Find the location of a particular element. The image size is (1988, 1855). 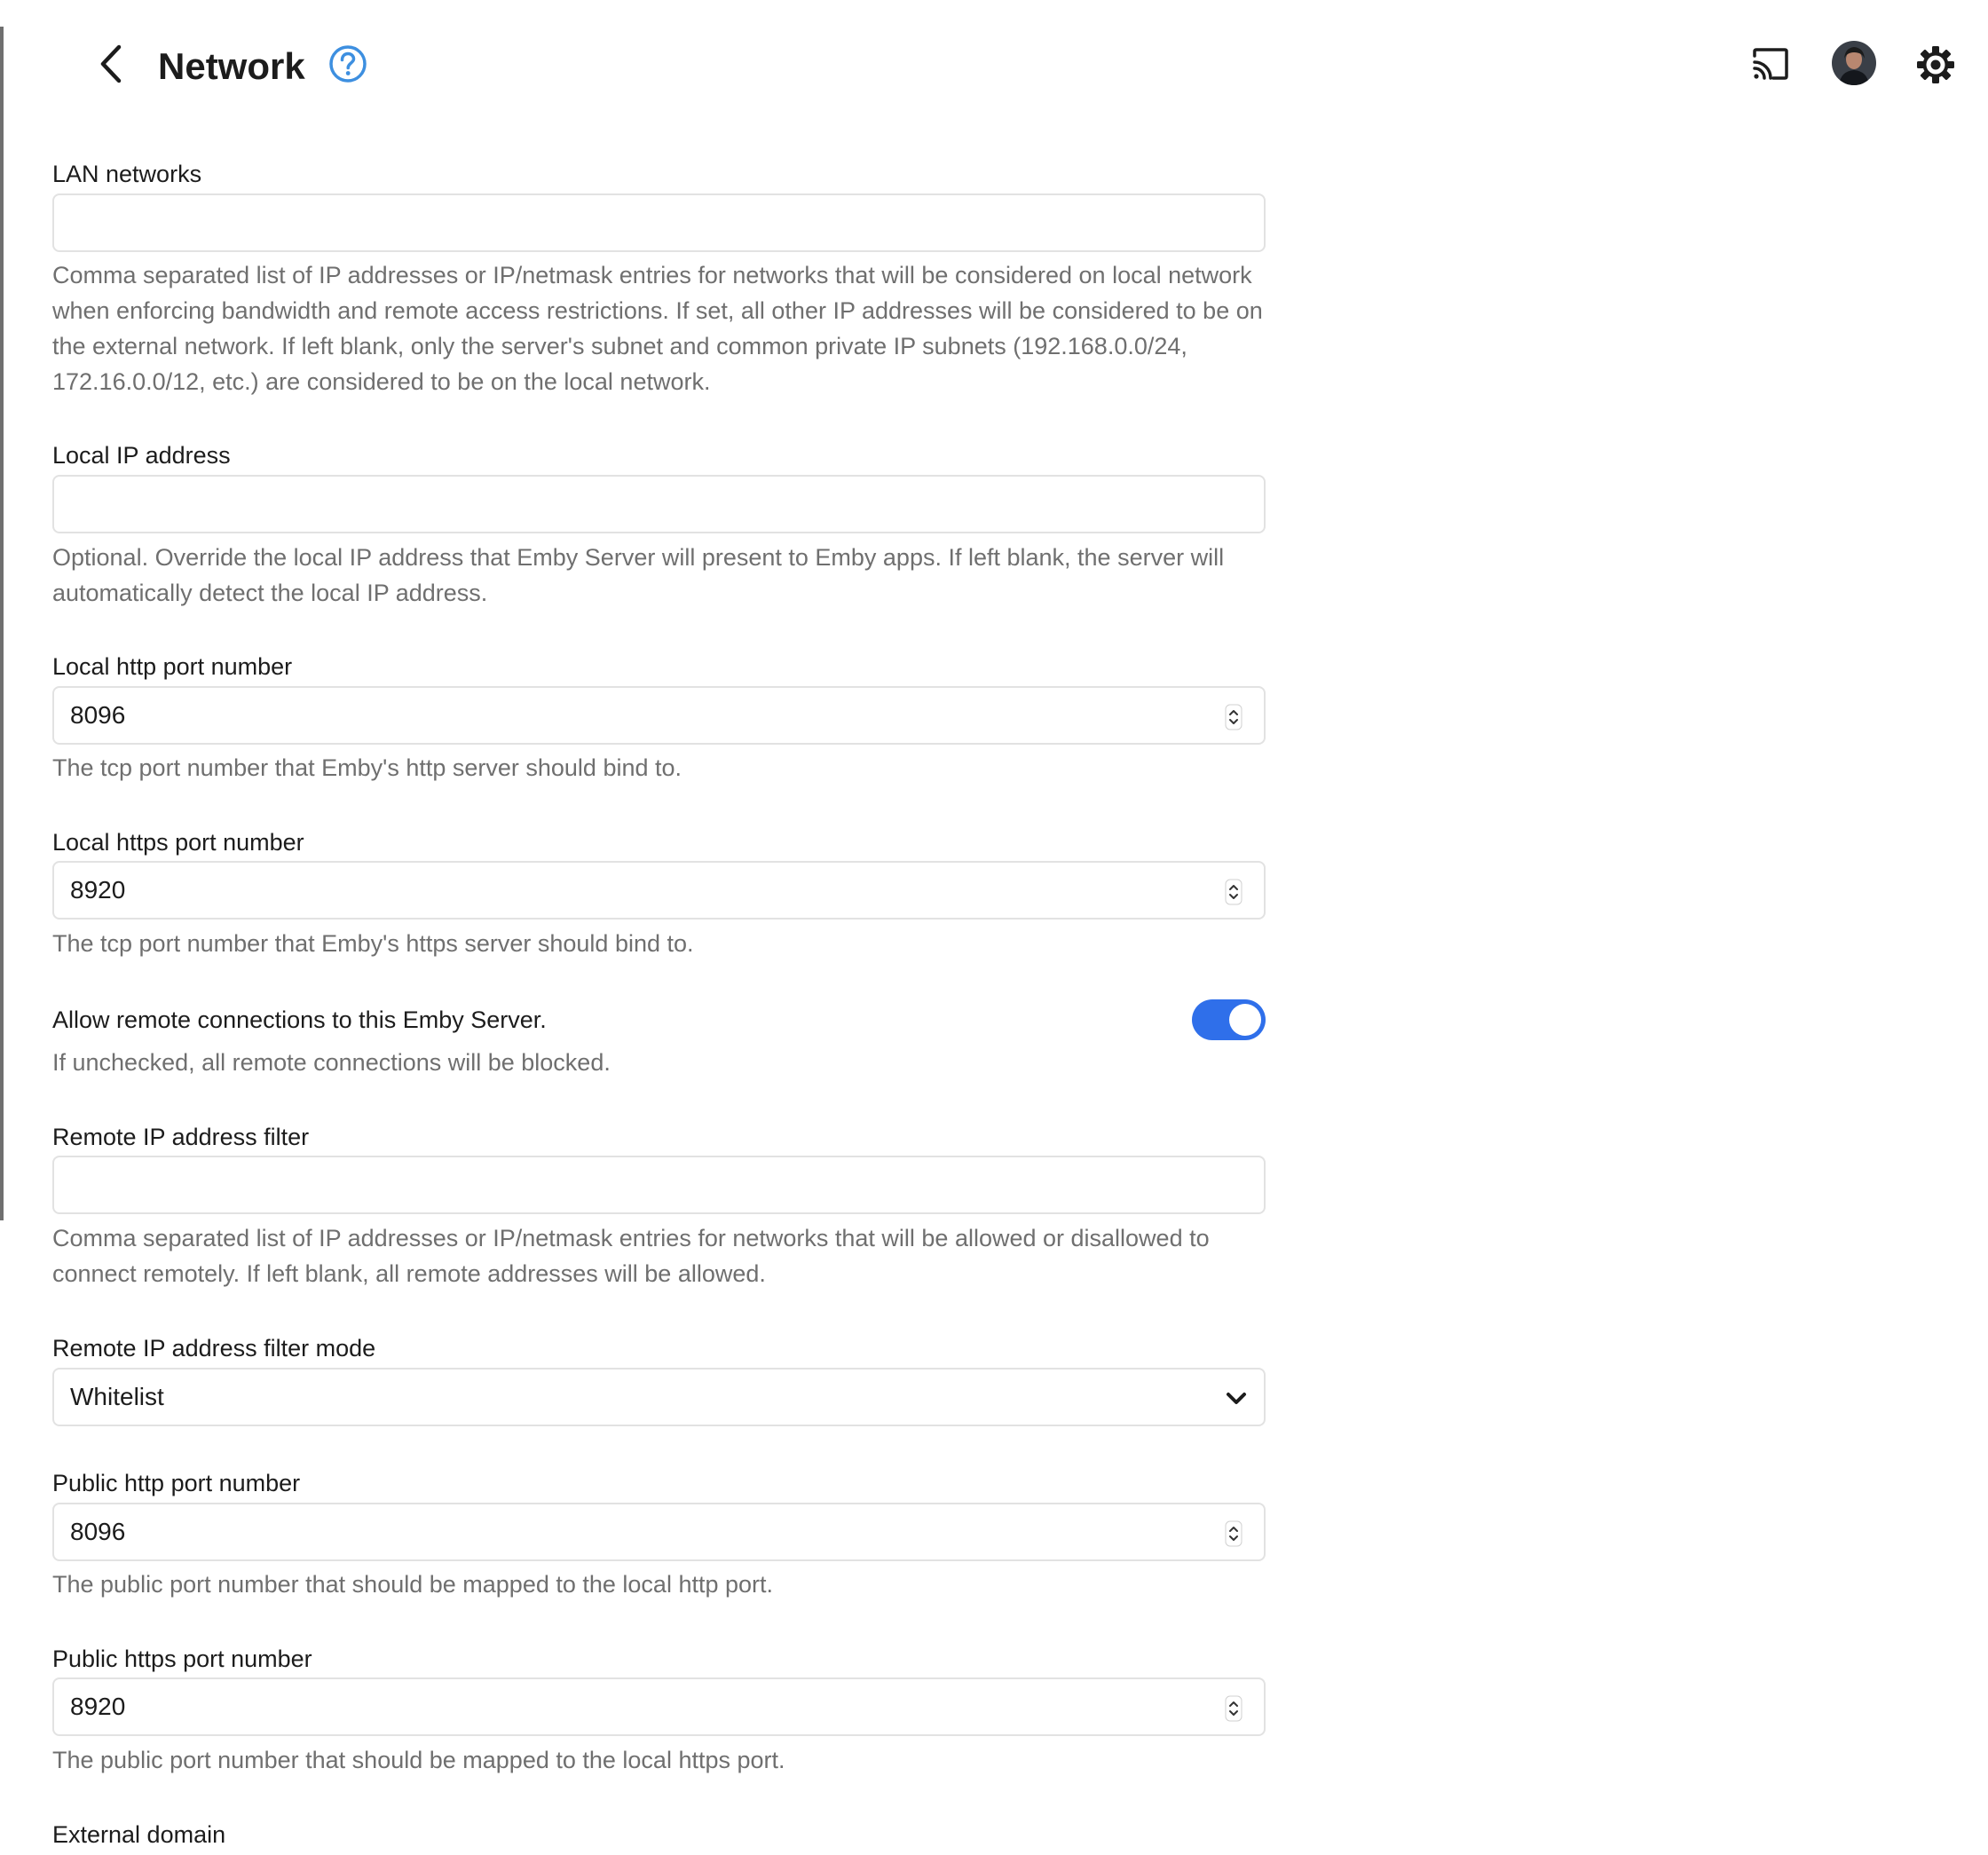

remote-ip-filter-input is located at coordinates (659, 1185).